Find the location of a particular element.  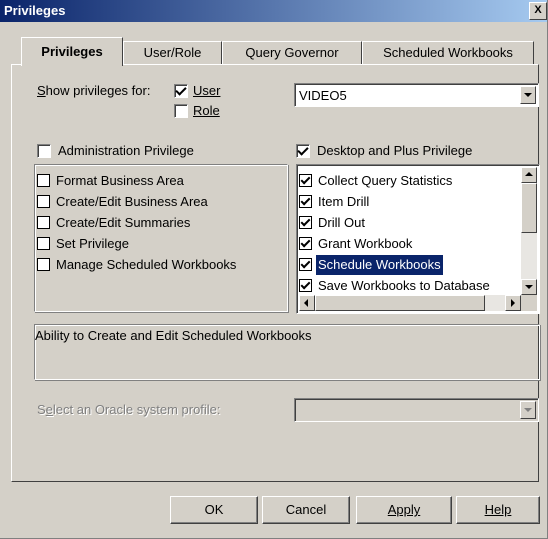

admin-privilege-label: Administration Privilege is located at coordinates (126, 150).